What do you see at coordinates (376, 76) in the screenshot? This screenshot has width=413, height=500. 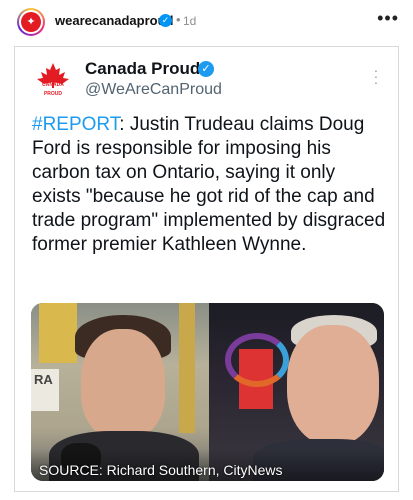 I see `more-options-icon: · · ·` at bounding box center [376, 76].